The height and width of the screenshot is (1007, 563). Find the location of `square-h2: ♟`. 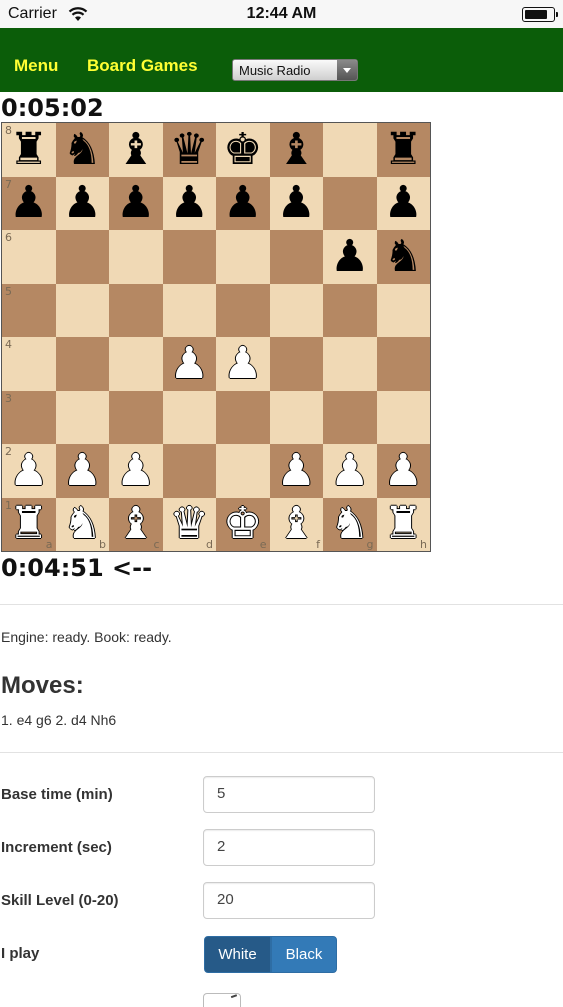

square-h2: ♟ is located at coordinates (403, 471).